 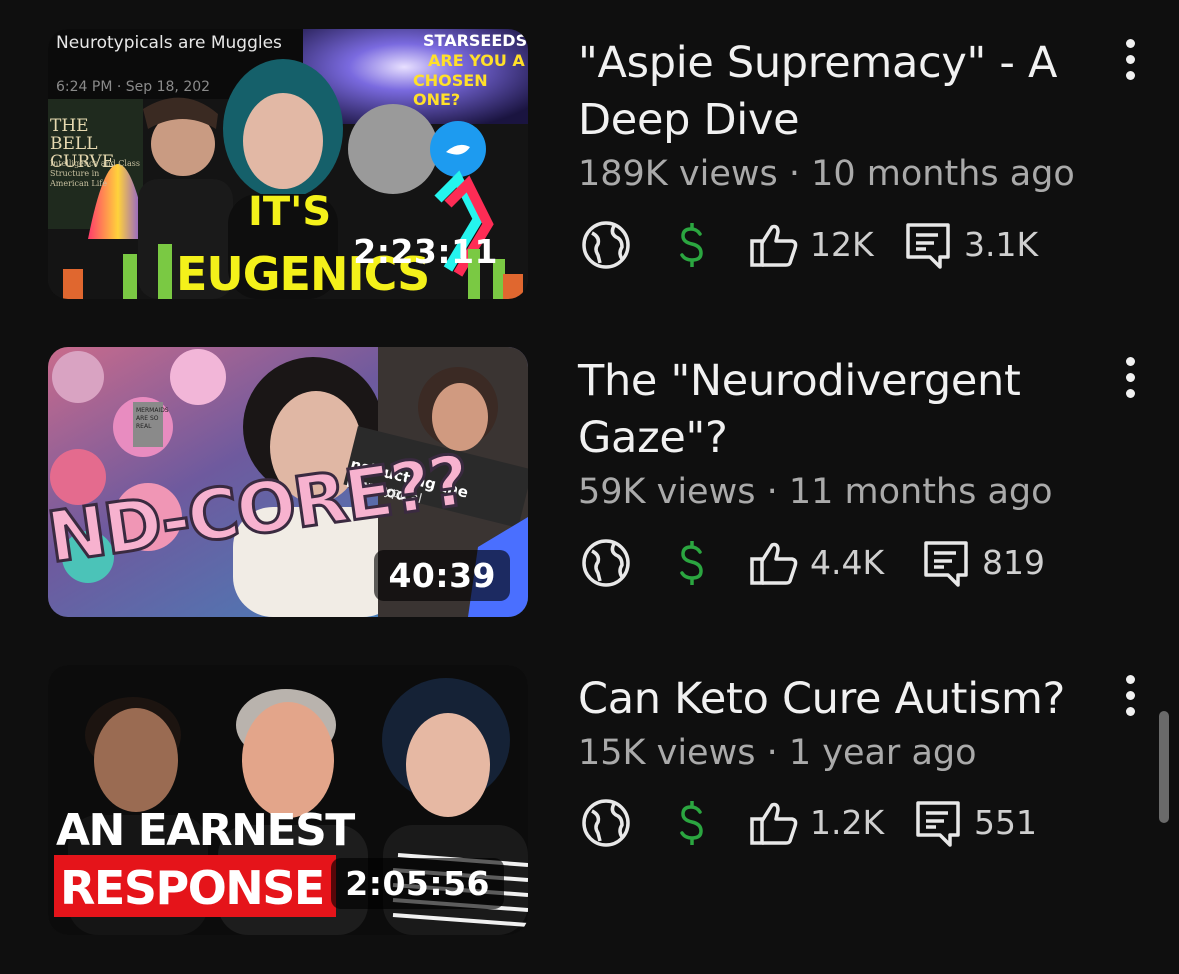 What do you see at coordinates (667, 753) in the screenshot?
I see `view-count: 15K views` at bounding box center [667, 753].